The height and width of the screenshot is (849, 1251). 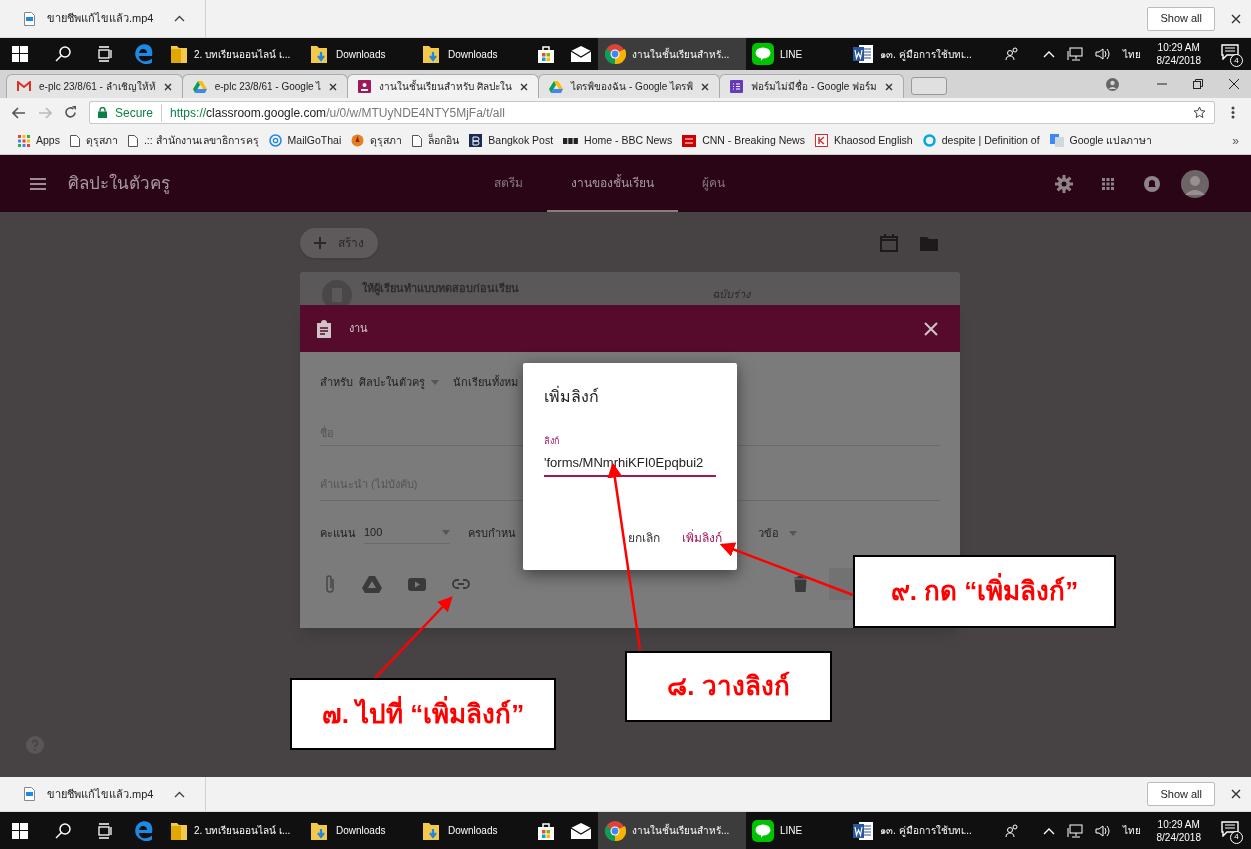 What do you see at coordinates (618, 140) in the screenshot?
I see `bookmark: Home - BBC News` at bounding box center [618, 140].